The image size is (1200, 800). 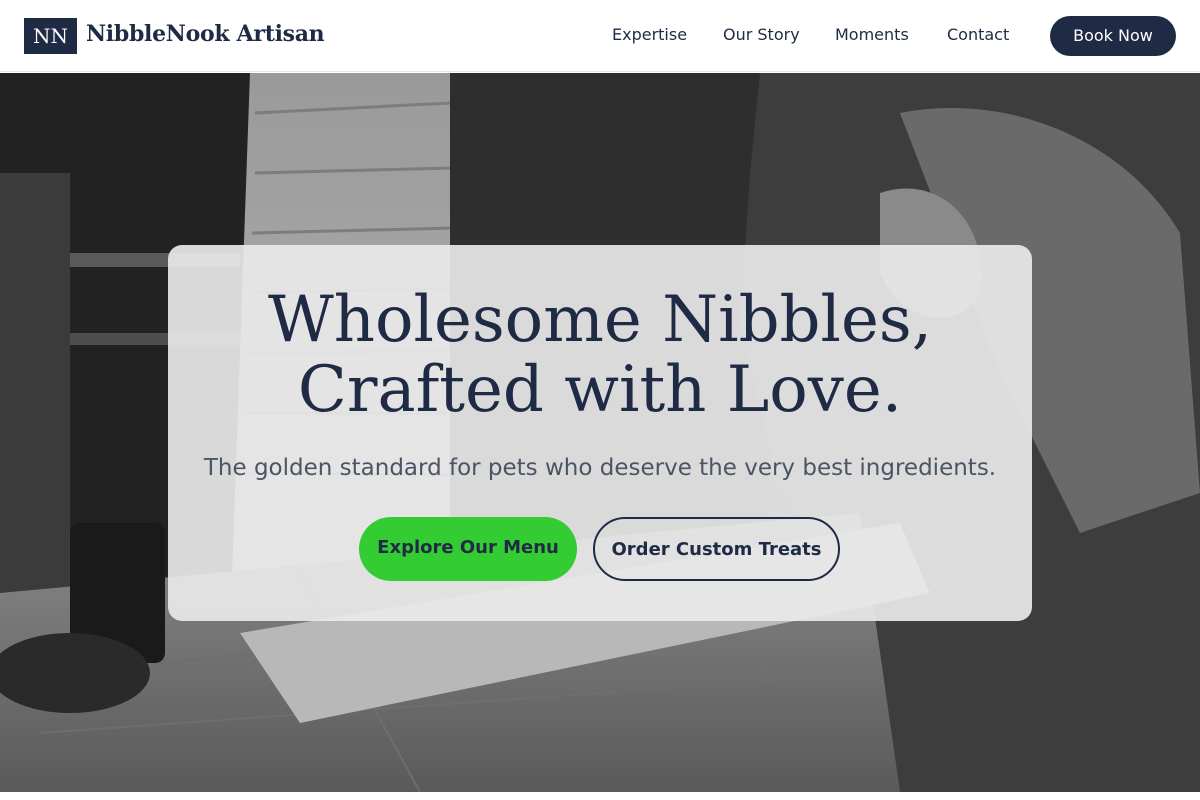 I want to click on brand-name: NibbleNook Artisan, so click(x=205, y=34).